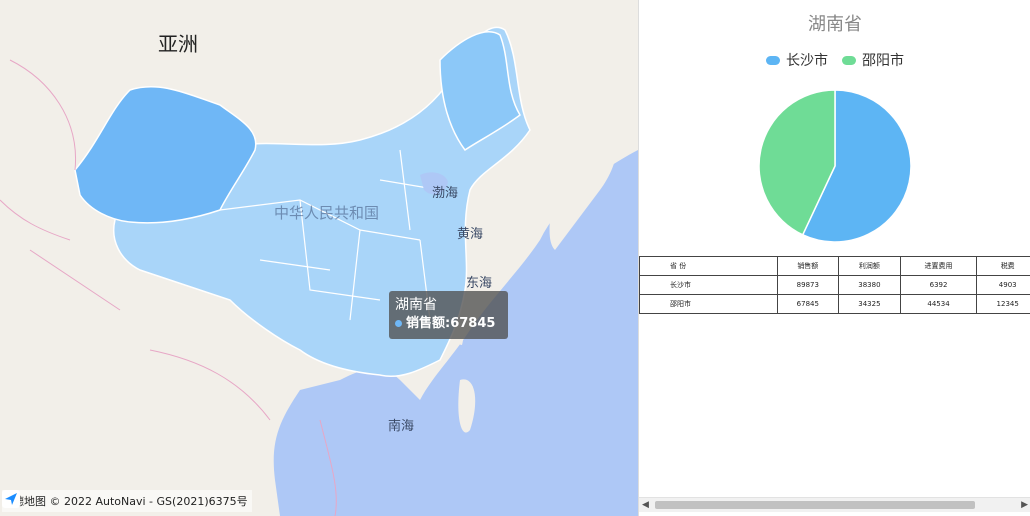 The image size is (1030, 516). I want to click on amap-logo-icon, so click(11, 499).